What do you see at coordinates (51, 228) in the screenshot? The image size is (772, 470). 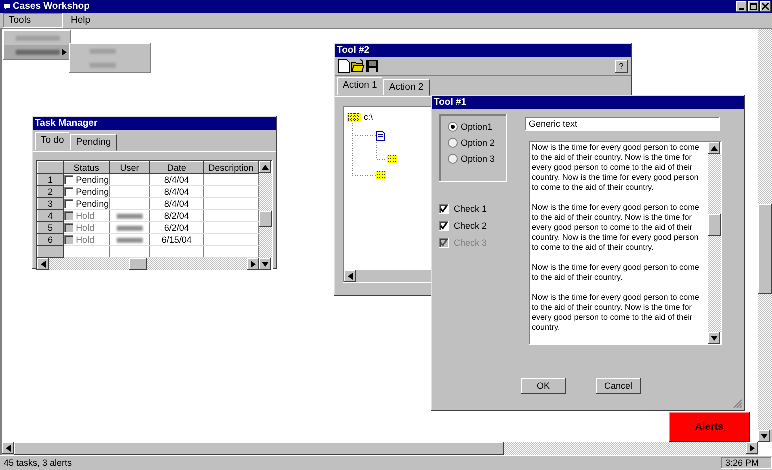 I see `row-number: 5` at bounding box center [51, 228].